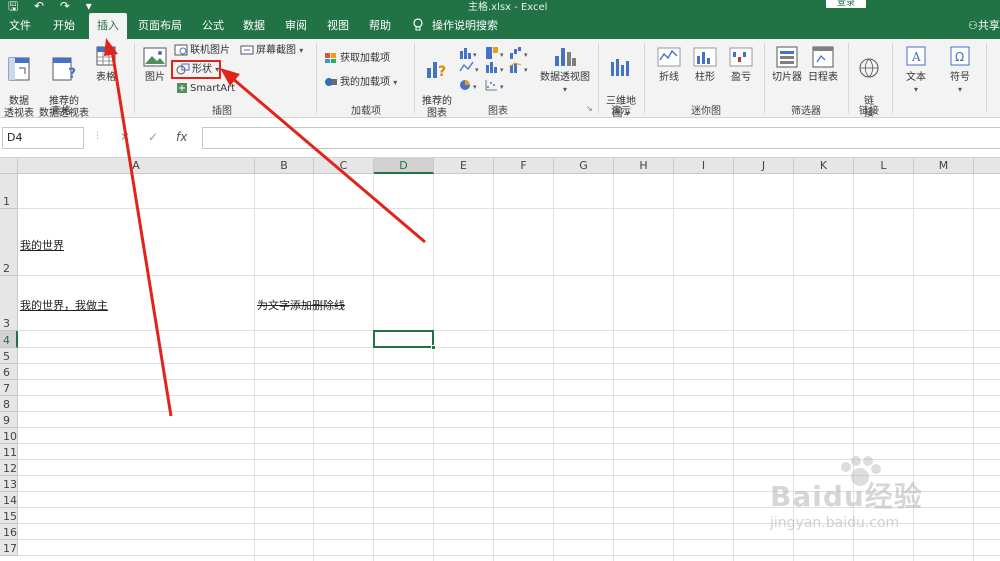 This screenshot has width=1000, height=561. What do you see at coordinates (108, 26) in the screenshot?
I see `tab-insert: 插入` at bounding box center [108, 26].